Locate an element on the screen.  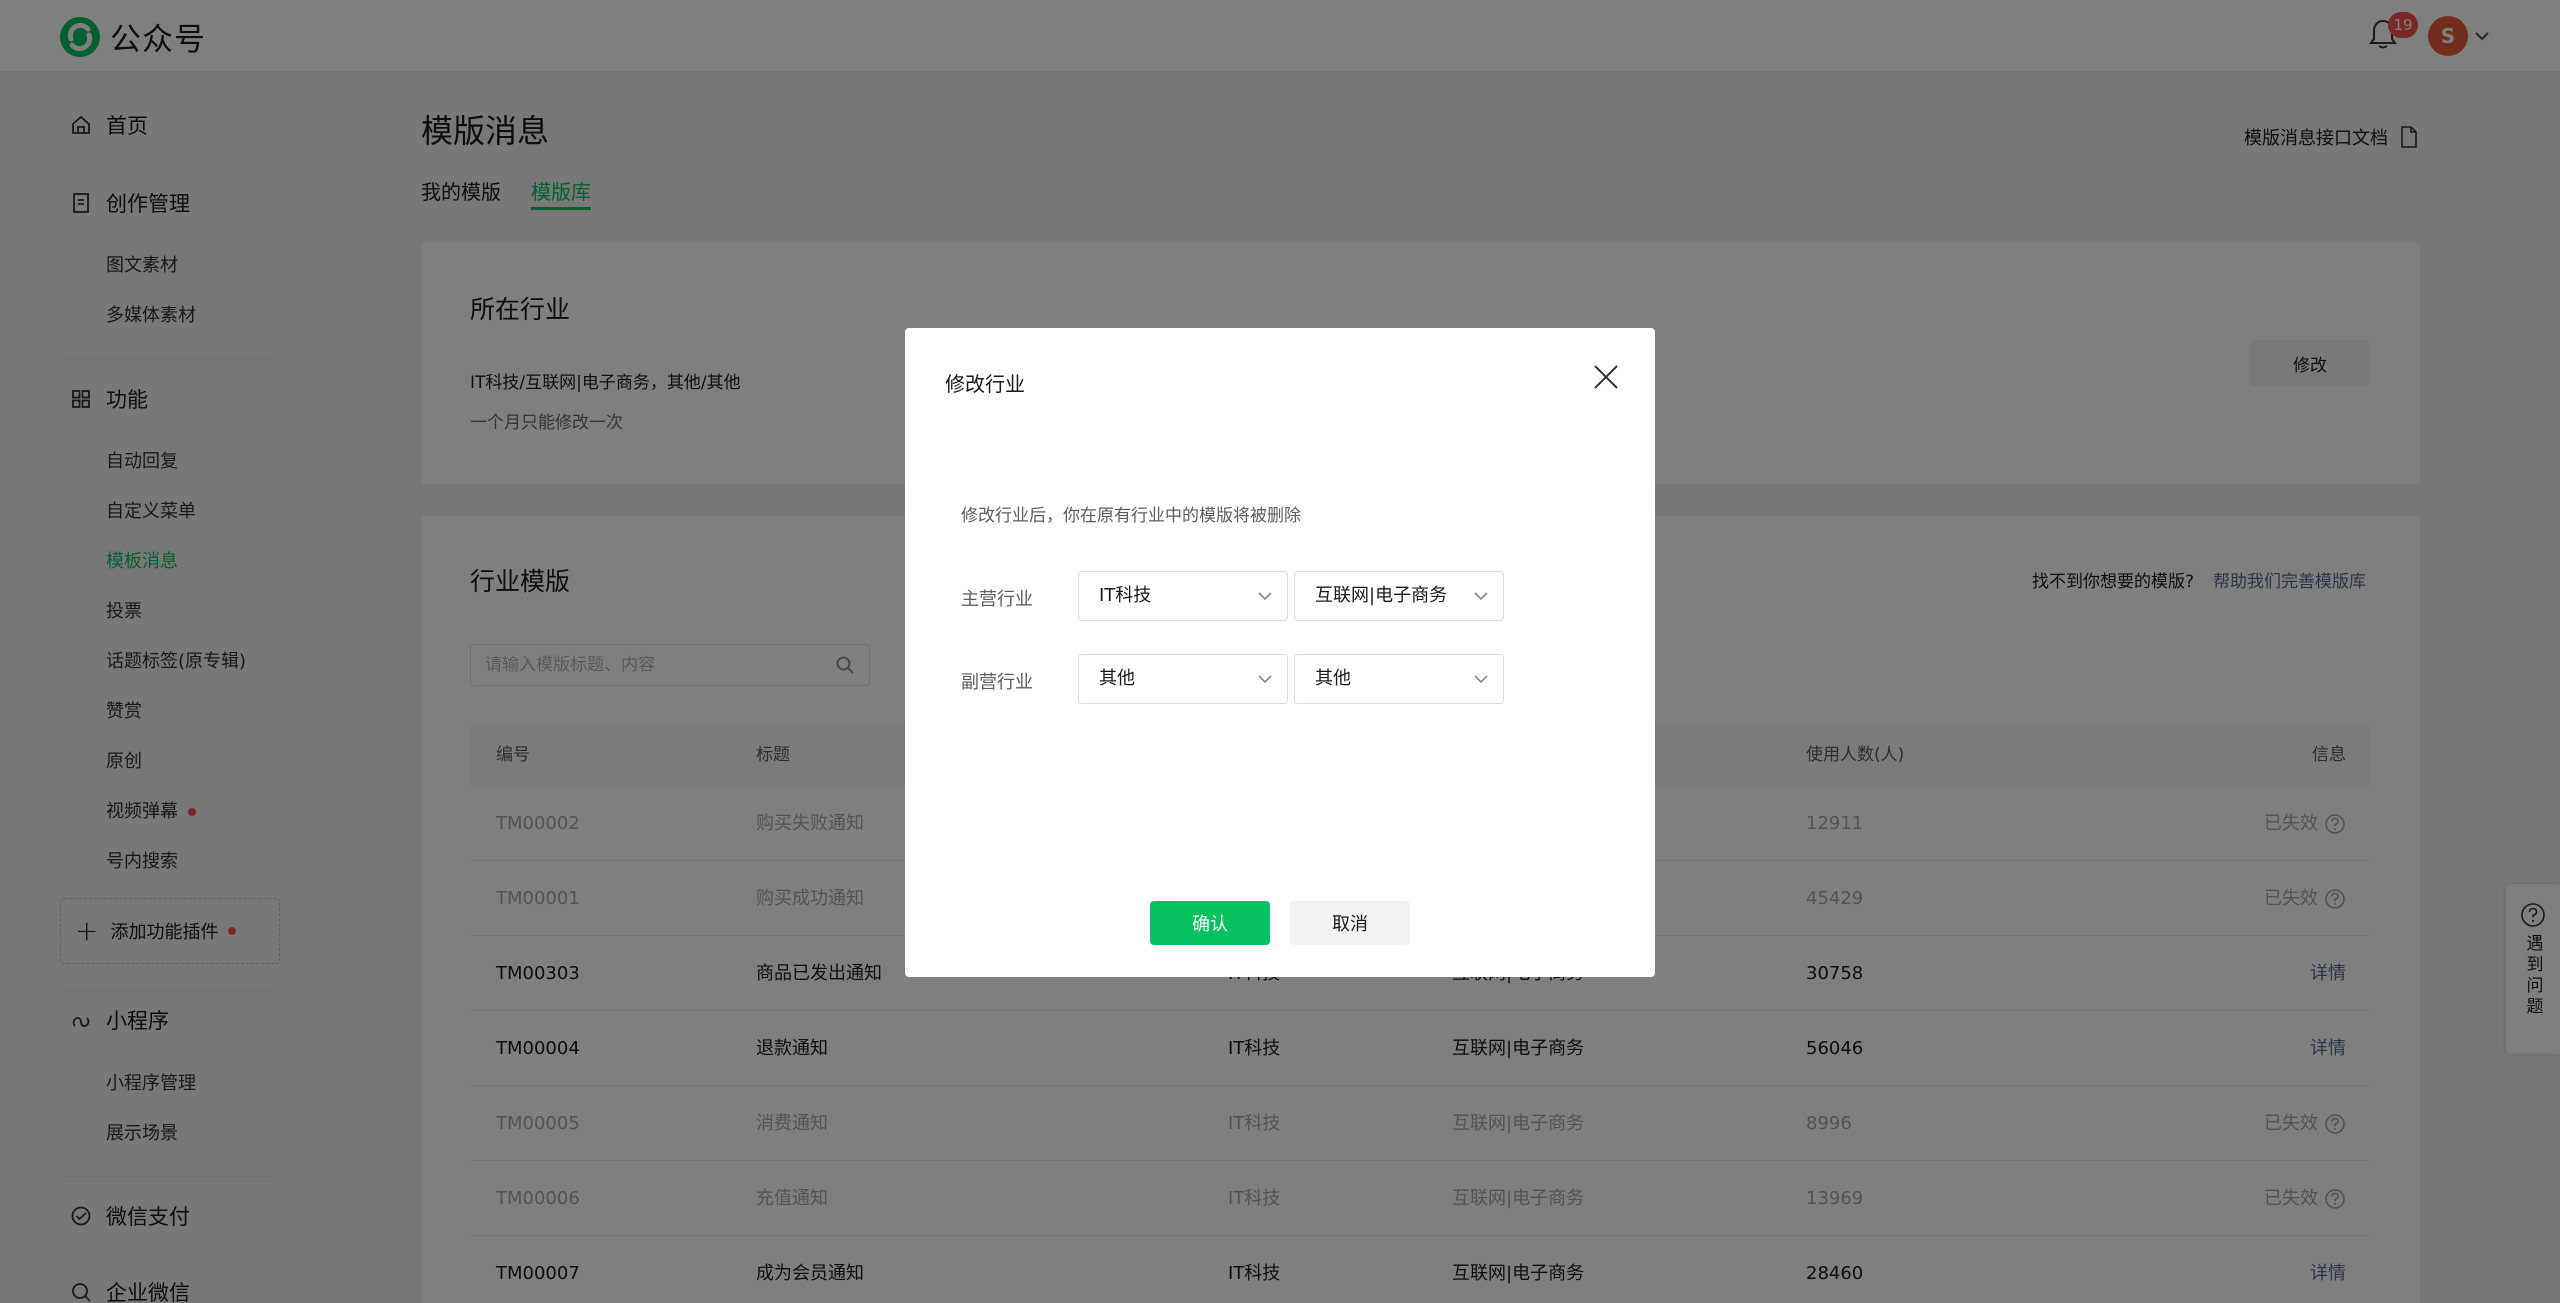
dialog-warning: 修改行业后，你在原有行业中的模版将被删除 is located at coordinates (1131, 516).